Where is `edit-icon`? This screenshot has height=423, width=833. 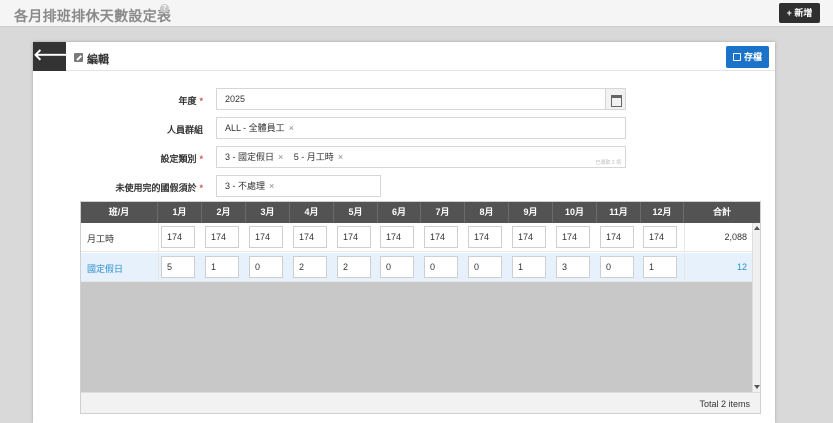
edit-icon is located at coordinates (78, 57).